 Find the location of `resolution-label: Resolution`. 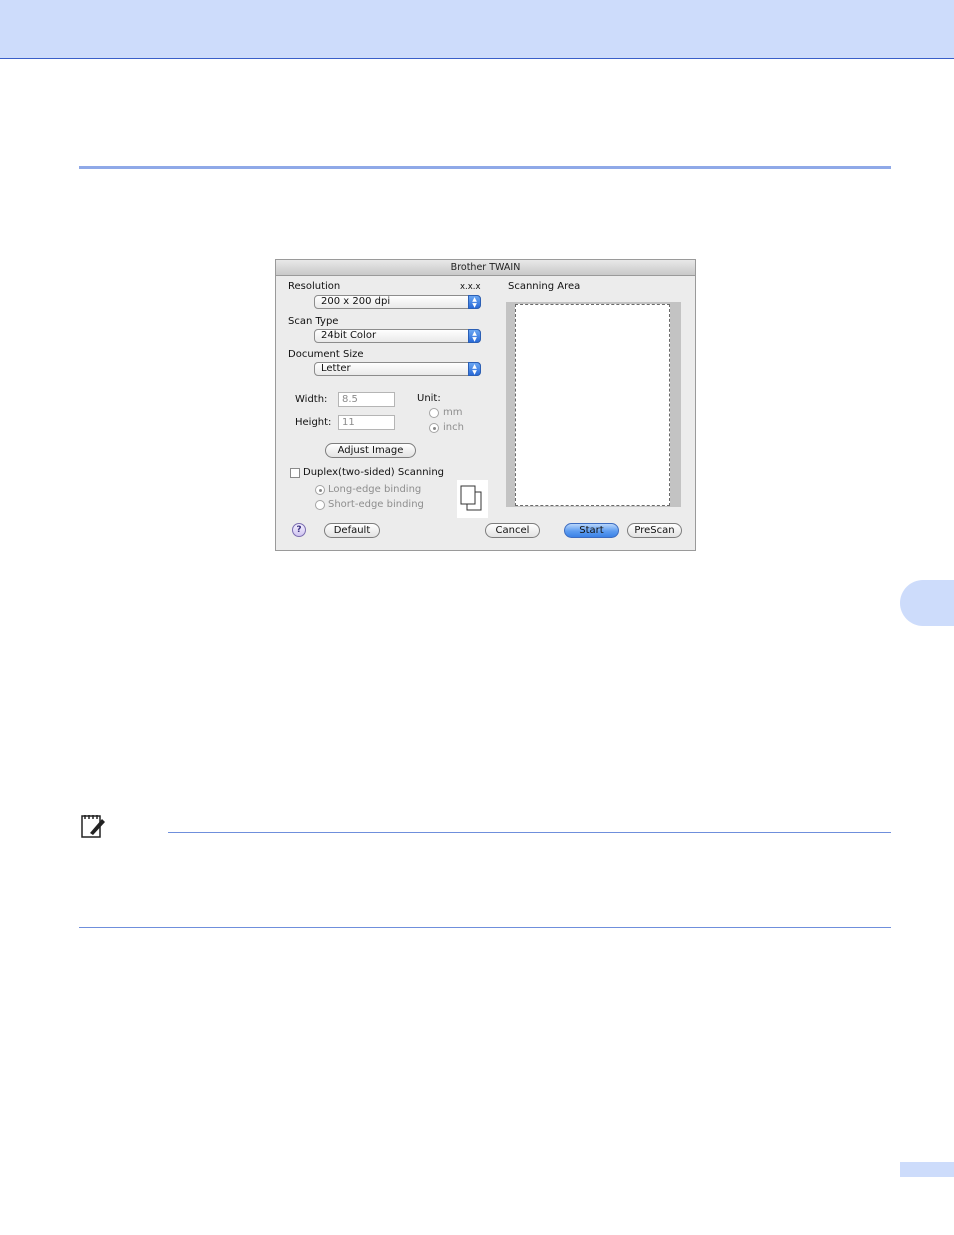

resolution-label: Resolution is located at coordinates (314, 286).